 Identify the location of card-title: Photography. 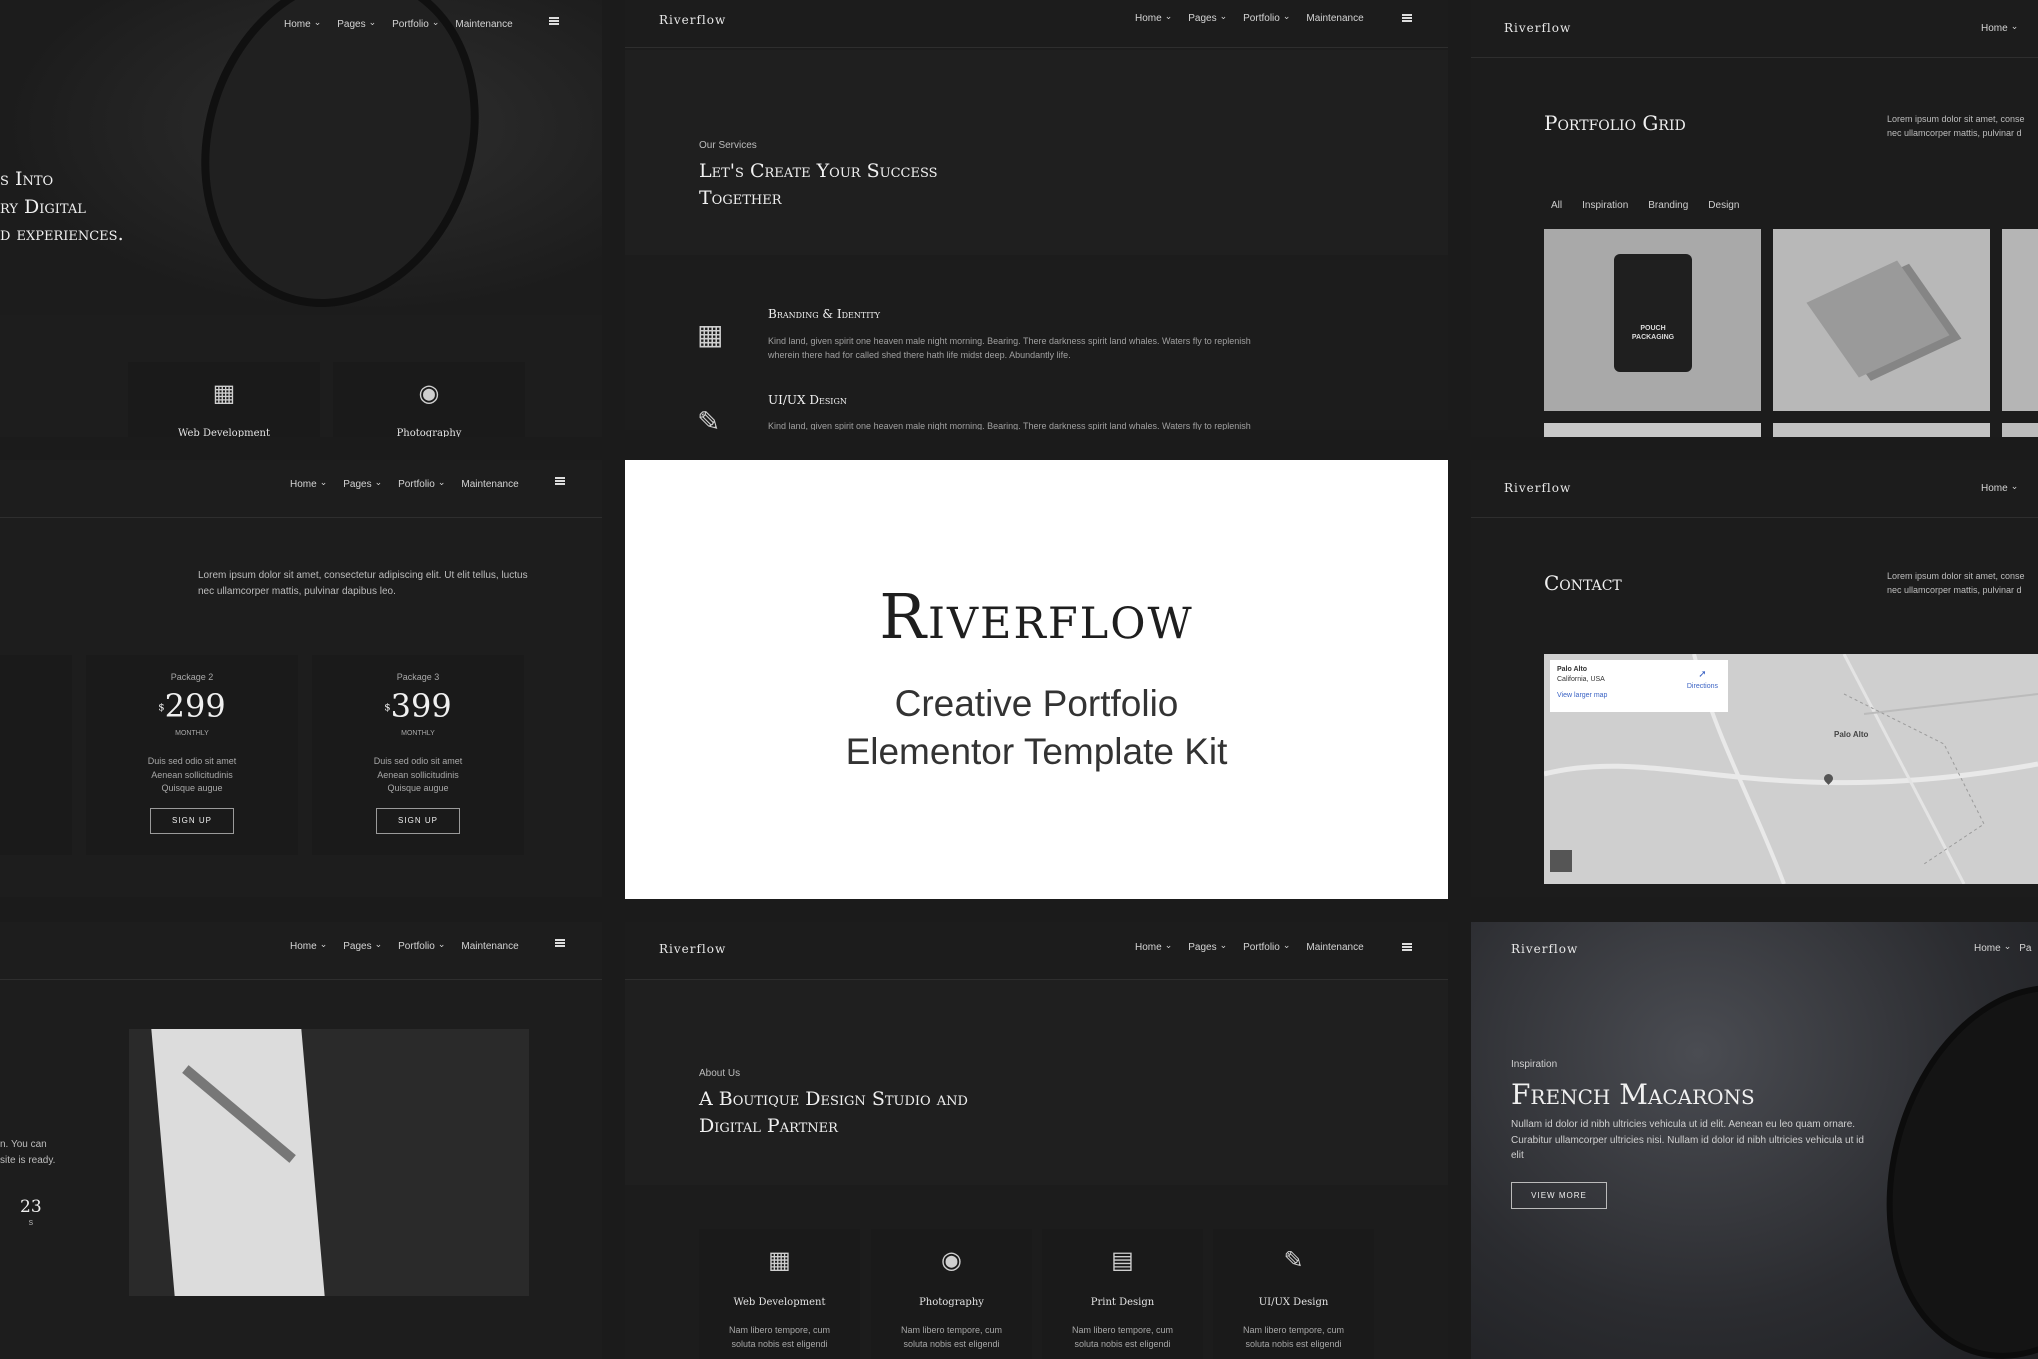
(429, 432).